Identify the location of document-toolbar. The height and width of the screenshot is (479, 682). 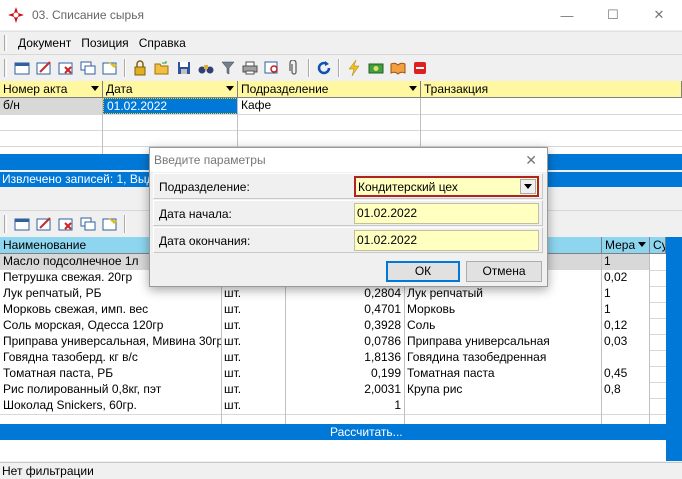
(341, 67).